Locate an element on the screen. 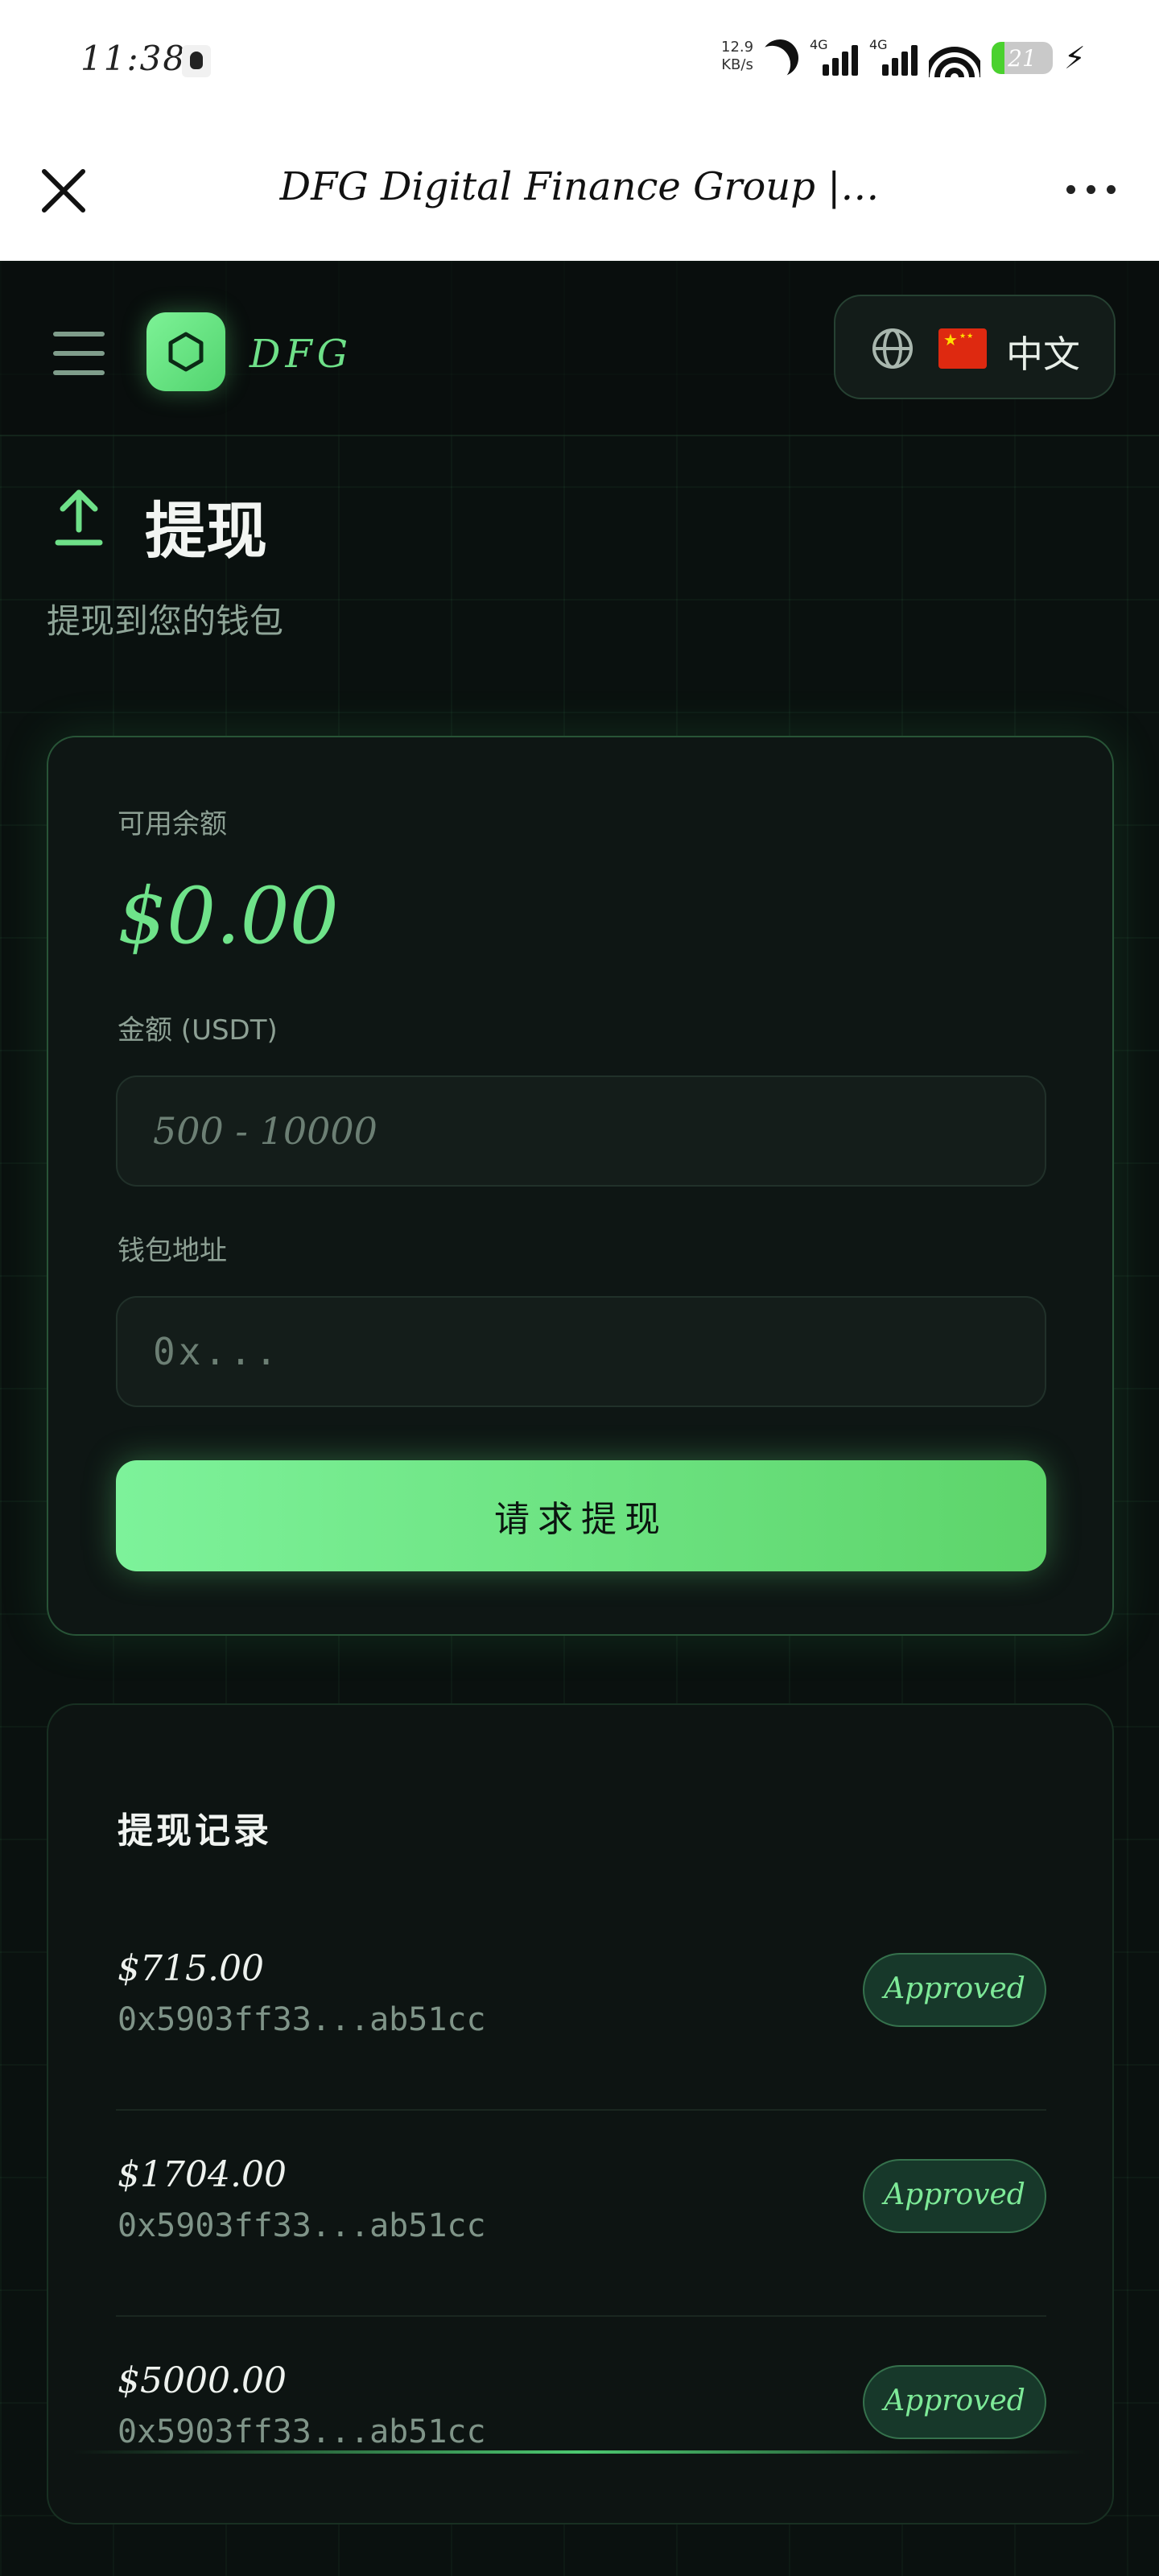 The height and width of the screenshot is (2576, 1159). list-item: $5000.00 0x5903ff33...ab51cc Approved is located at coordinates (581, 2420).